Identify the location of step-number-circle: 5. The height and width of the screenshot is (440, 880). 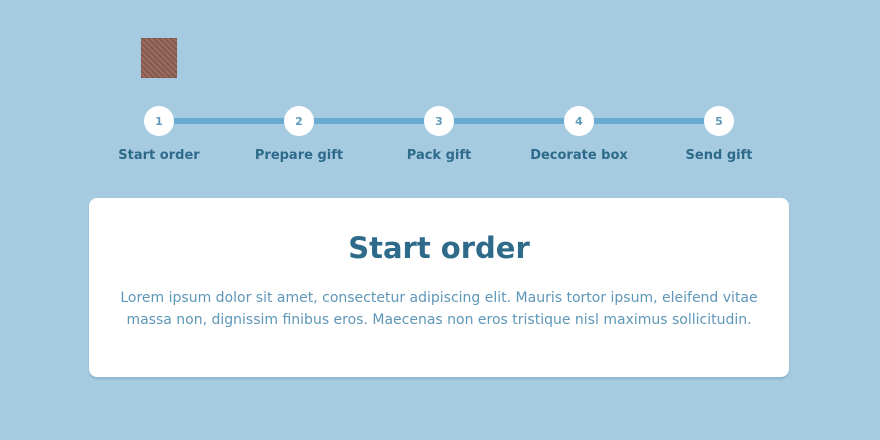
(719, 121).